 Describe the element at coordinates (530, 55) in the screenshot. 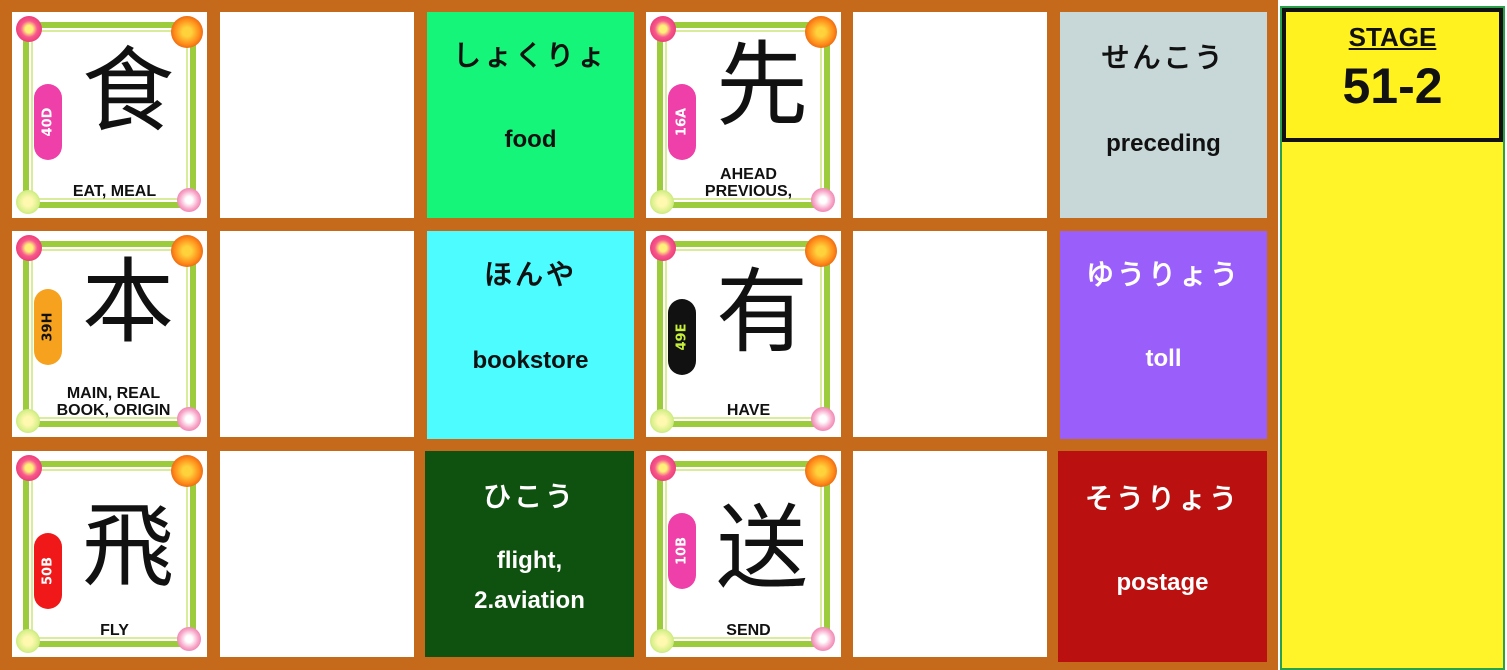

I see `word-reading: しょくりょ` at that location.